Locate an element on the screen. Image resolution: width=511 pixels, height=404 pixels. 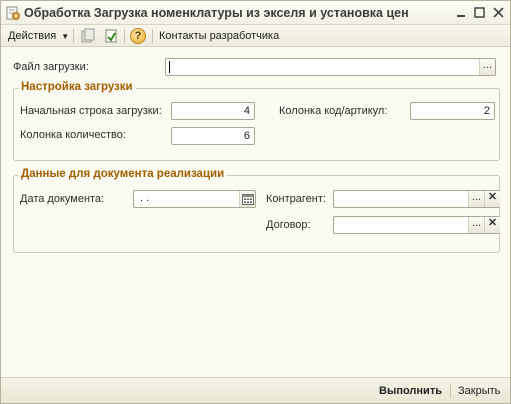
counterparty-input: ... ✕ is located at coordinates (416, 199).